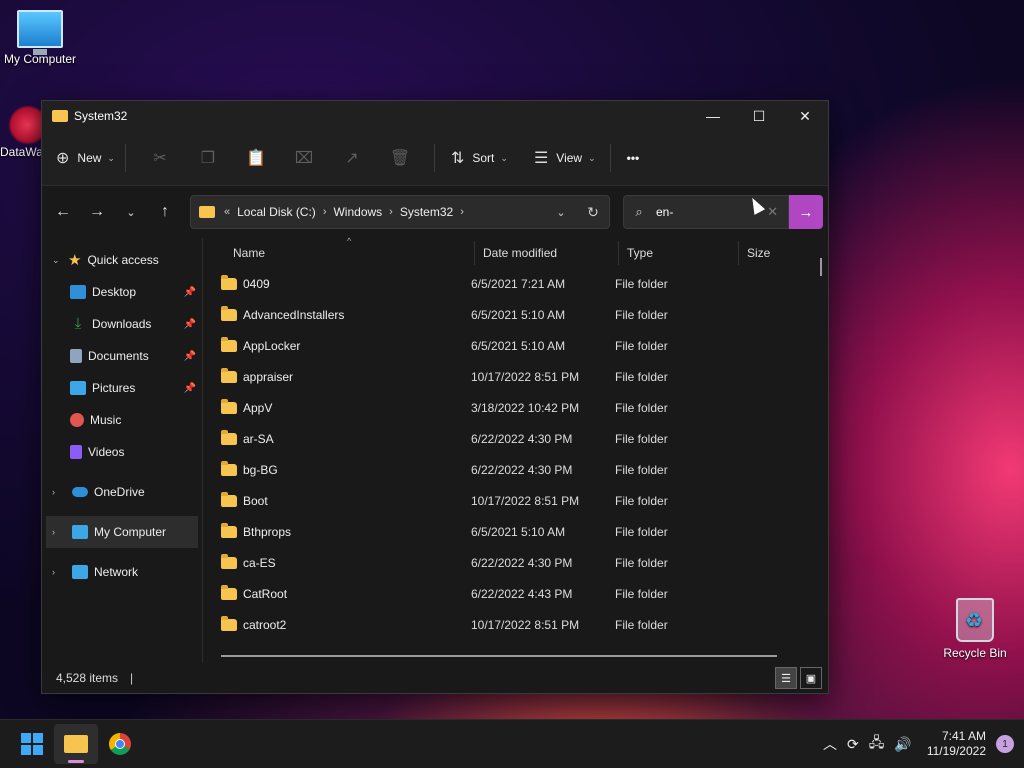 The width and height of the screenshot is (1024, 768). Describe the element at coordinates (352, 158) in the screenshot. I see `share-icon: ↗` at that location.